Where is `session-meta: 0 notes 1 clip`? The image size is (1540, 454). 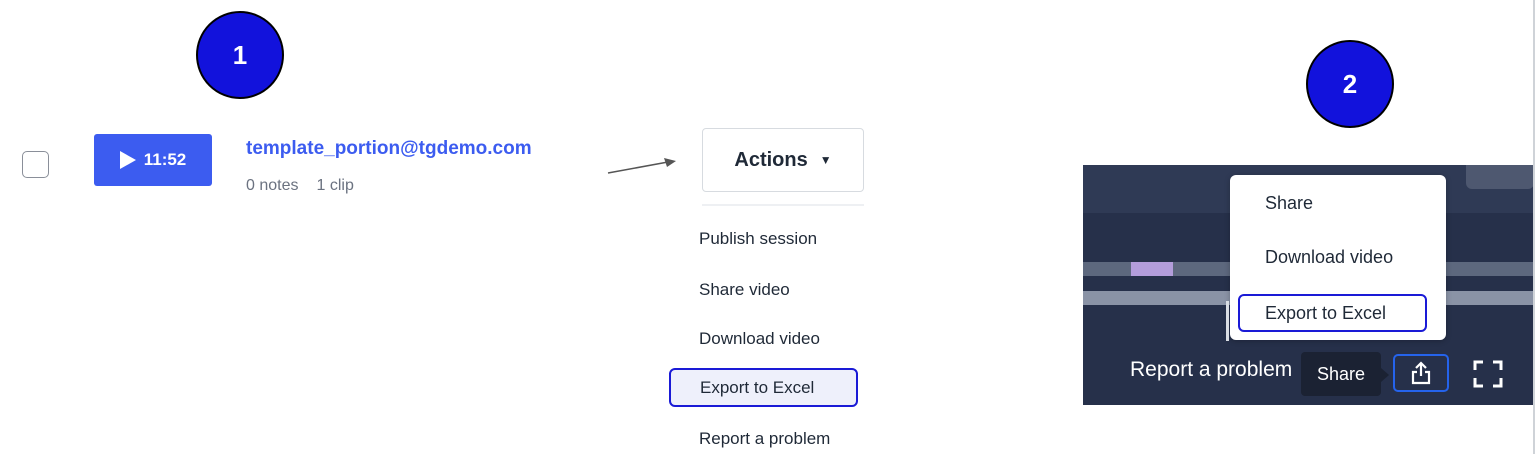 session-meta: 0 notes 1 clip is located at coordinates (300, 186).